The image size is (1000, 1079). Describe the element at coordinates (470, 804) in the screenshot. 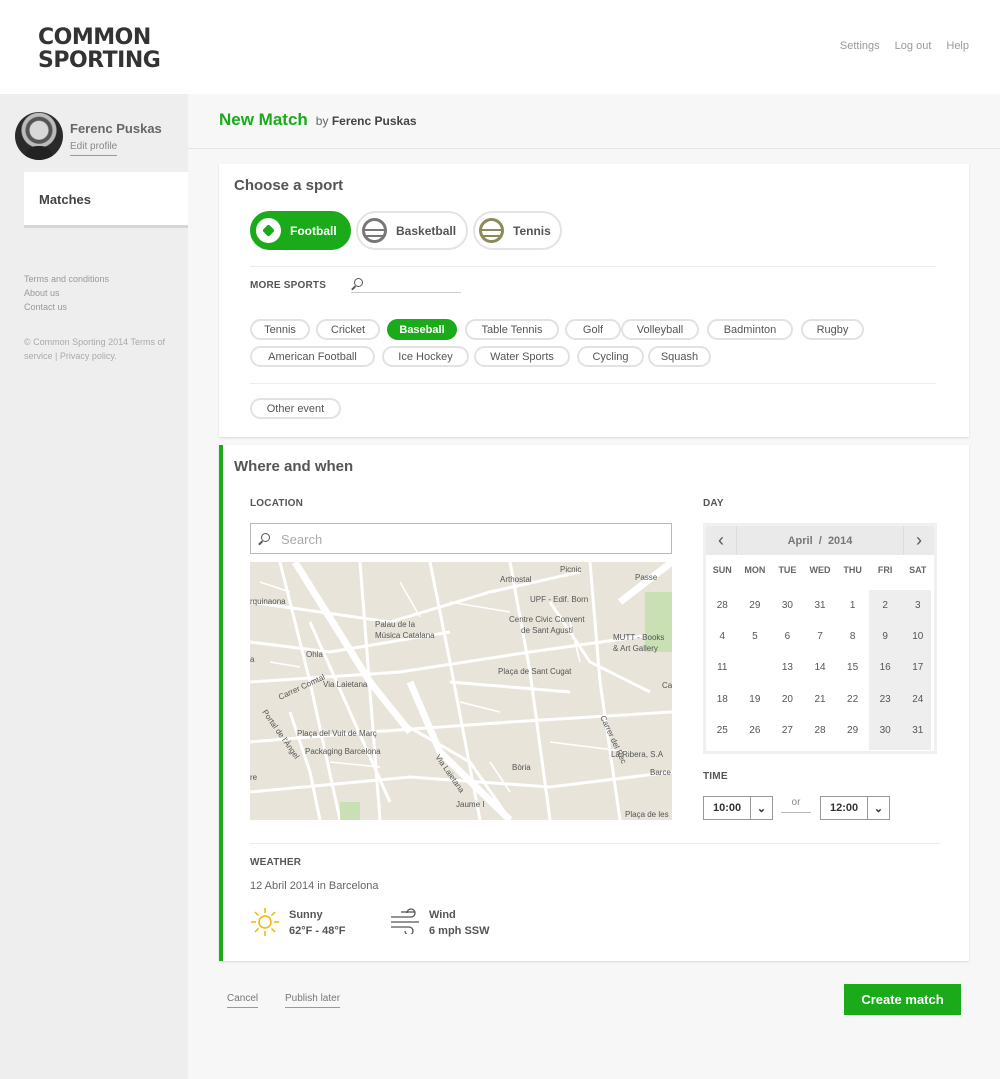

I see `map-label: Jaume I` at that location.